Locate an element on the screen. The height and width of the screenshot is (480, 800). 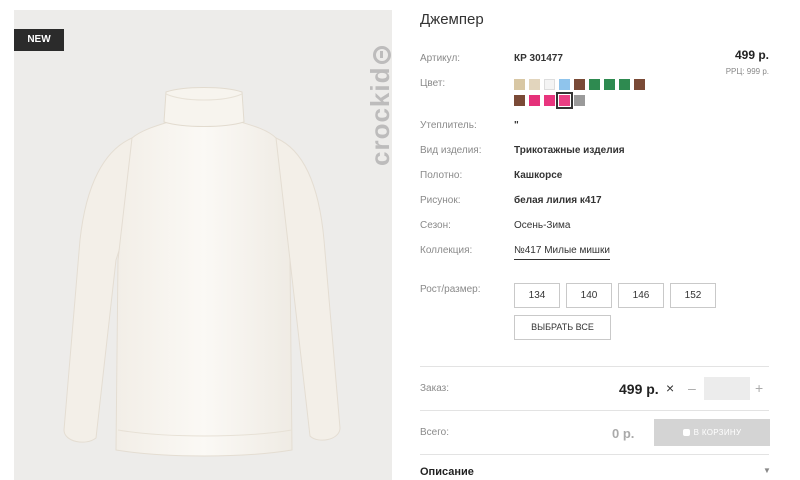
type-label: Вид изделия: is located at coordinates (451, 150).